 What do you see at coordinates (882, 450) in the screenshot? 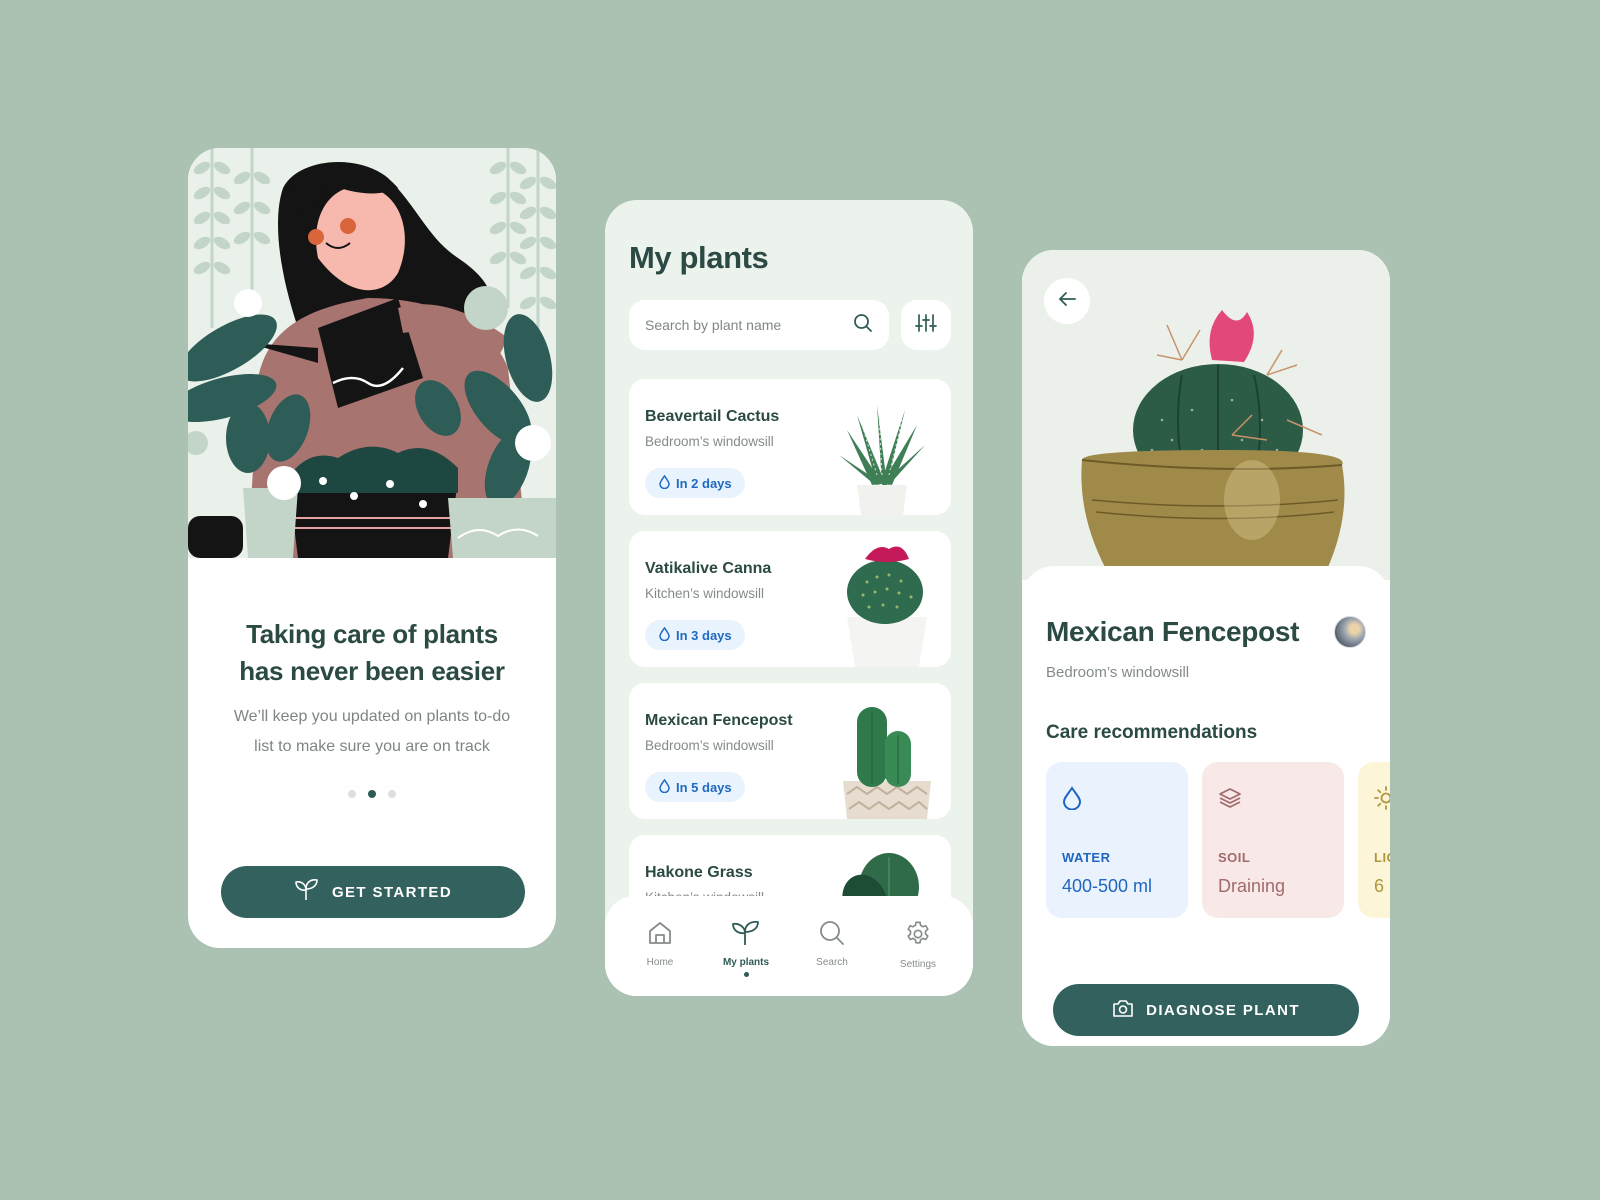
I see `plant-image-aloe` at bounding box center [882, 450].